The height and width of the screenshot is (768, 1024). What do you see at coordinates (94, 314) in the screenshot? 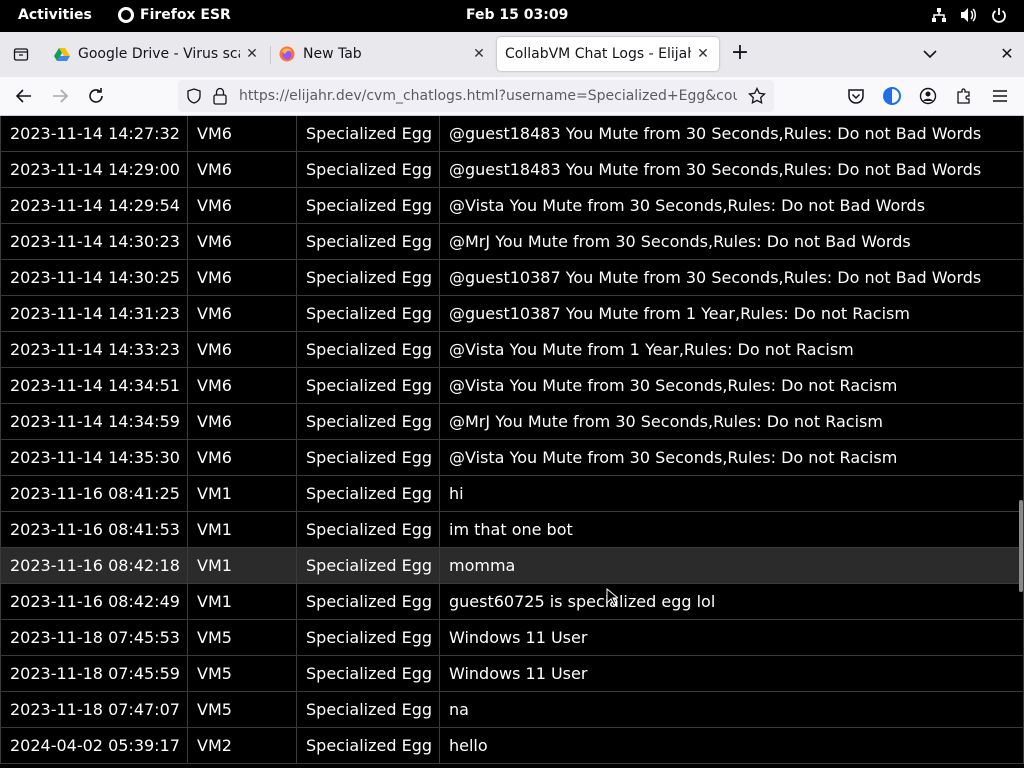
I see `timestamp-cell: 2023-11-14 14:31:23` at bounding box center [94, 314].